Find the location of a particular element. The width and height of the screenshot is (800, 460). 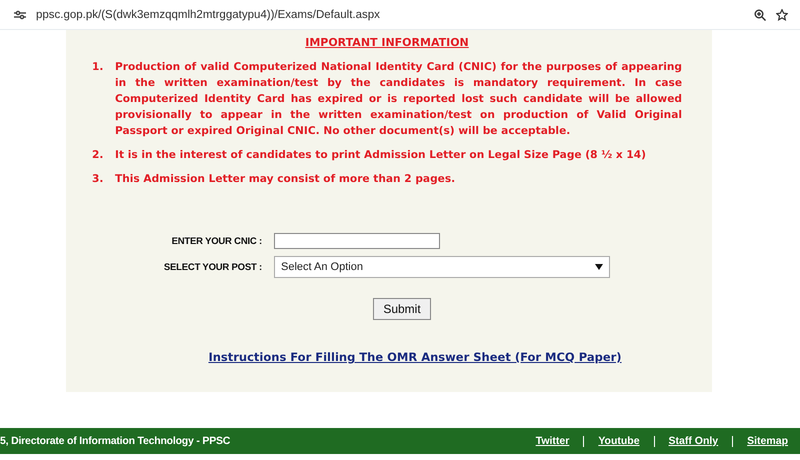

notice-title: IMPORTANT INFORMATION is located at coordinates (387, 42).